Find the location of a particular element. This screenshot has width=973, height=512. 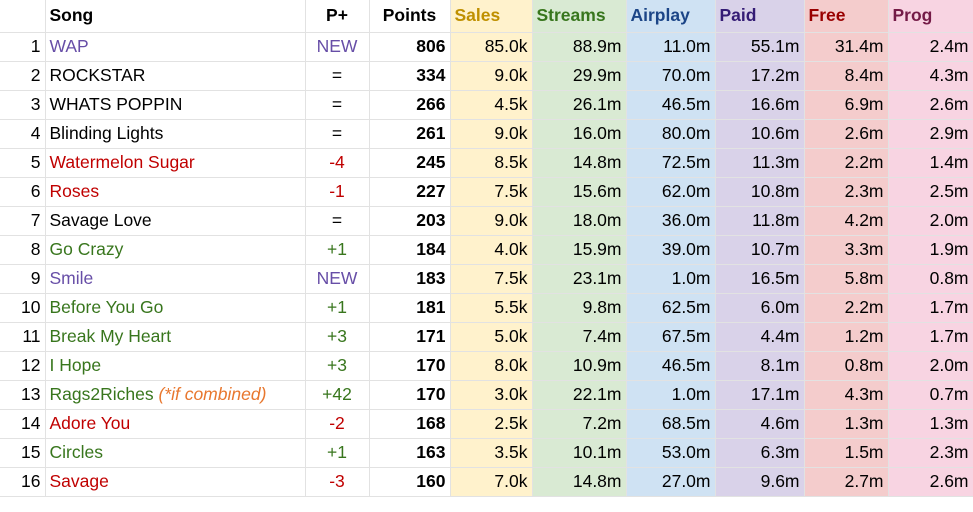

free-cell: 0.8m is located at coordinates (846, 366).